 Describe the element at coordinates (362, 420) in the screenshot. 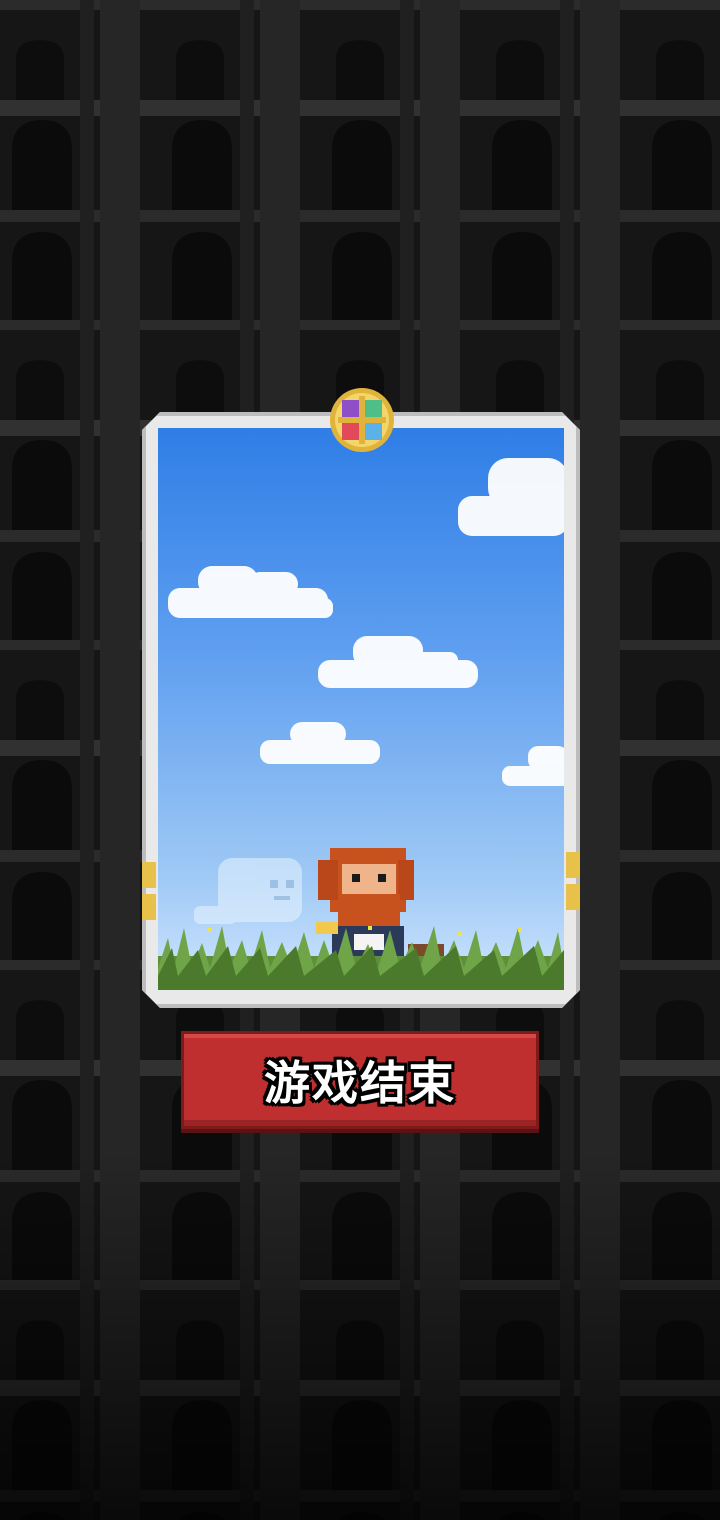

I see `four-gem-emblem-icon` at that location.